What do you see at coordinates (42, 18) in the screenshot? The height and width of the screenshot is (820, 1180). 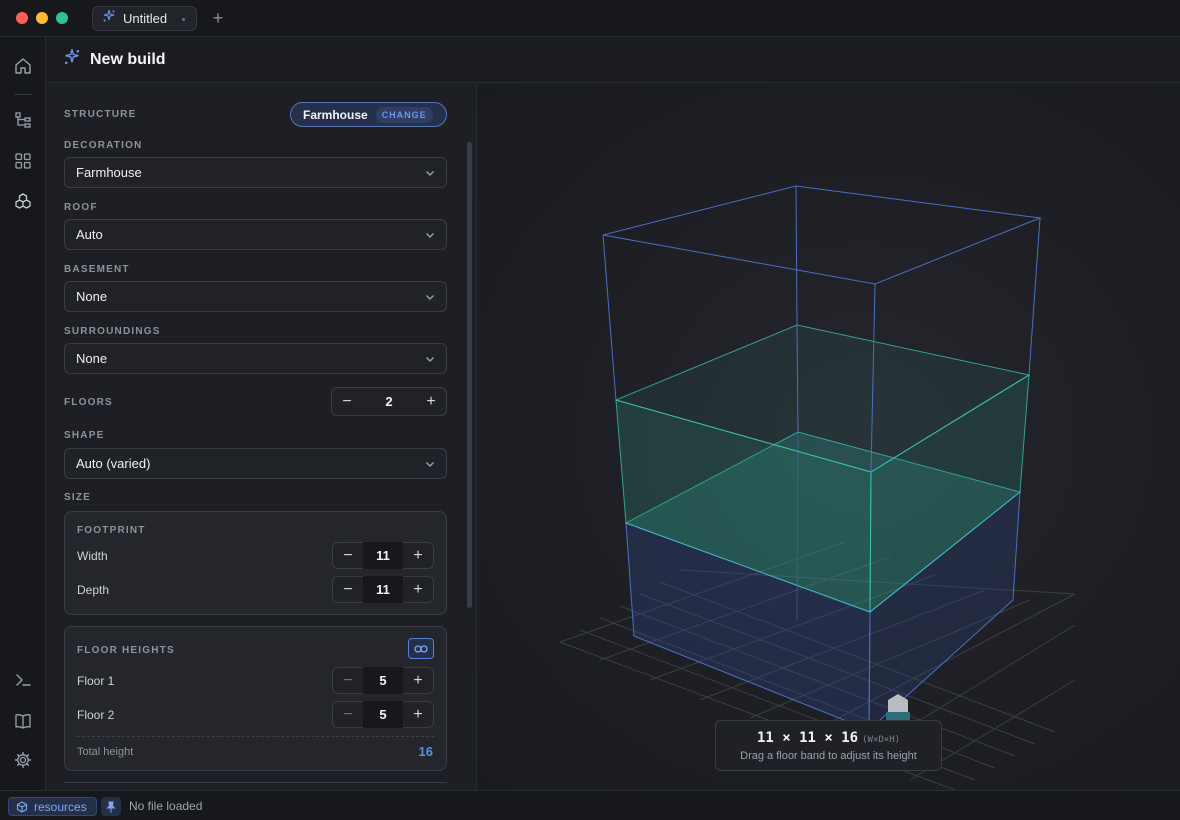 I see `minimize-window-button` at bounding box center [42, 18].